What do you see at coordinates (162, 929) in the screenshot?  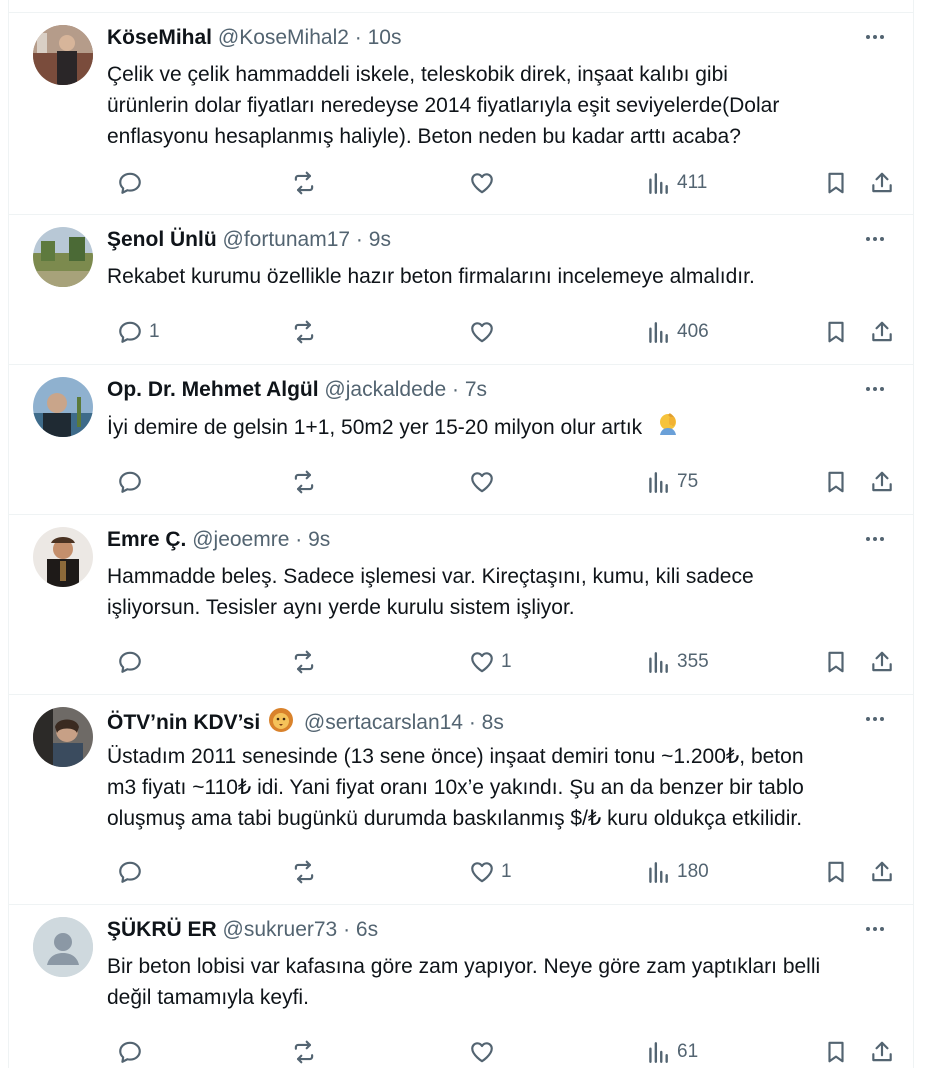 I see `author-name: ŞÜKRÜ ER` at bounding box center [162, 929].